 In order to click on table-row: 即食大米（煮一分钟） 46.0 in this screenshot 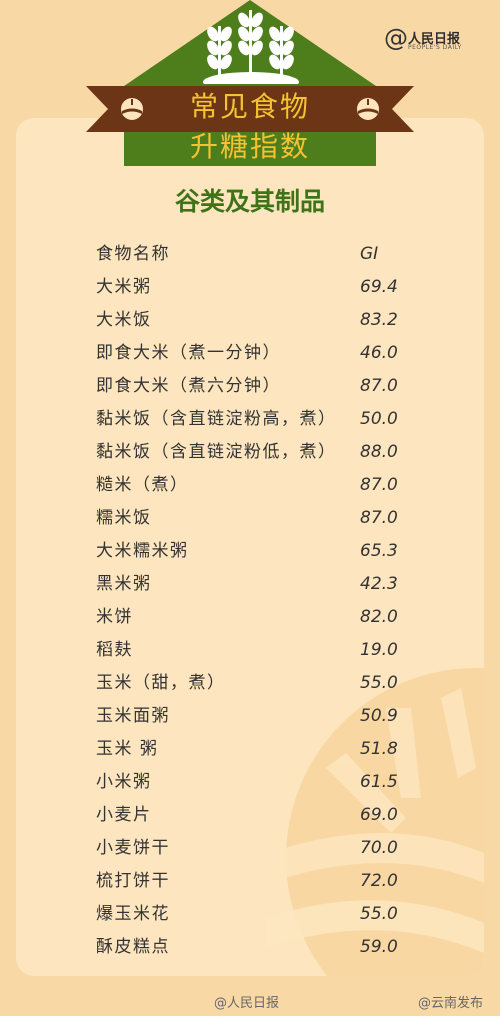, I will do `click(256, 353)`.